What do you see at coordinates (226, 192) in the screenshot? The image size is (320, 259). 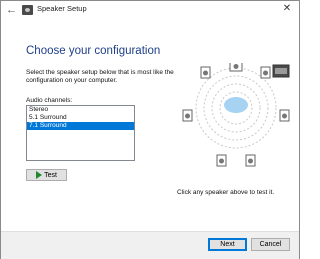 I see `test-hint-text: Click any speaker above to test it.` at bounding box center [226, 192].